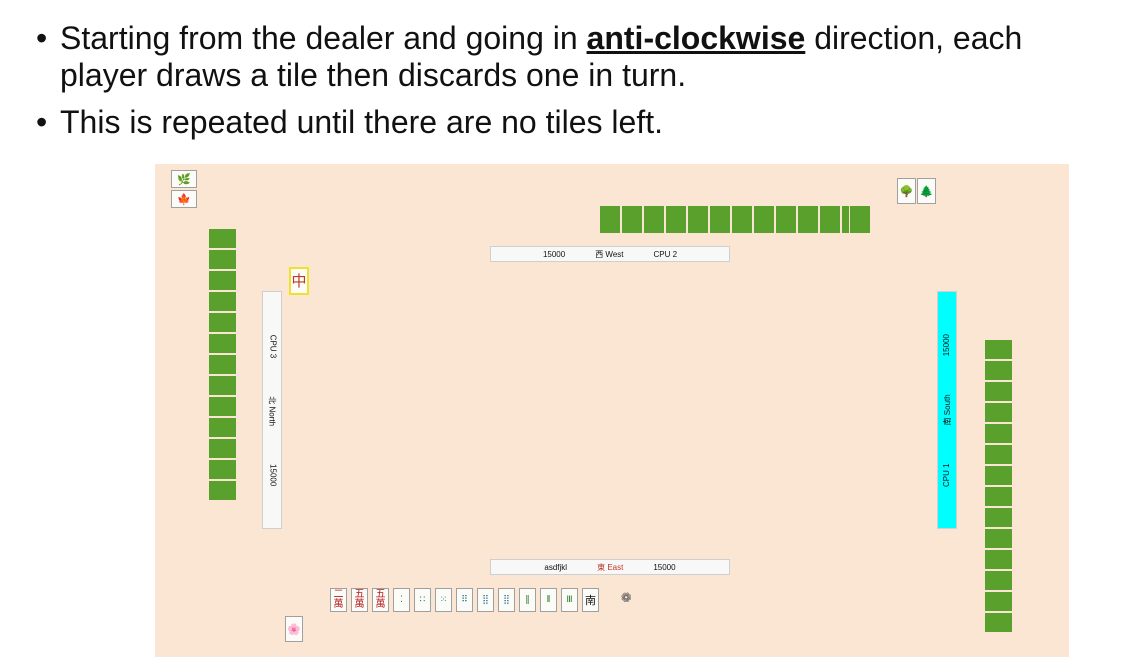 This screenshot has height=670, width=1121. I want to click on flower-tile: 🌲, so click(926, 191).